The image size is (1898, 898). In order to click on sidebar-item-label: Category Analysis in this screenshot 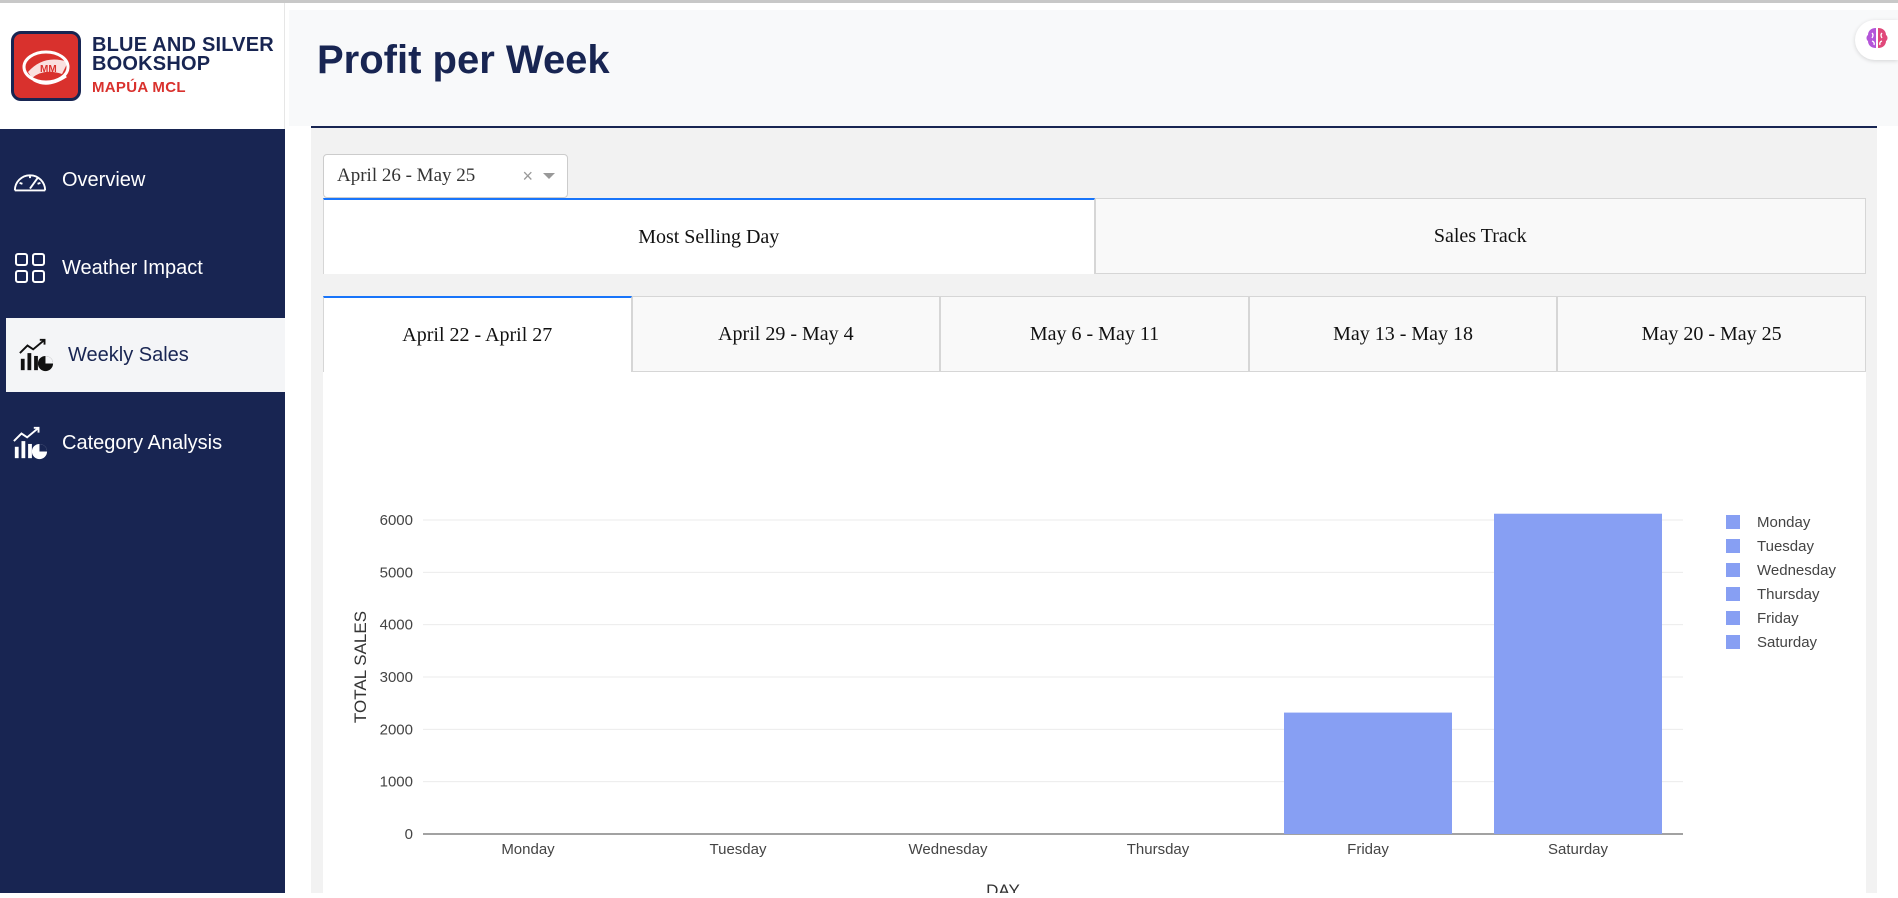, I will do `click(142, 442)`.